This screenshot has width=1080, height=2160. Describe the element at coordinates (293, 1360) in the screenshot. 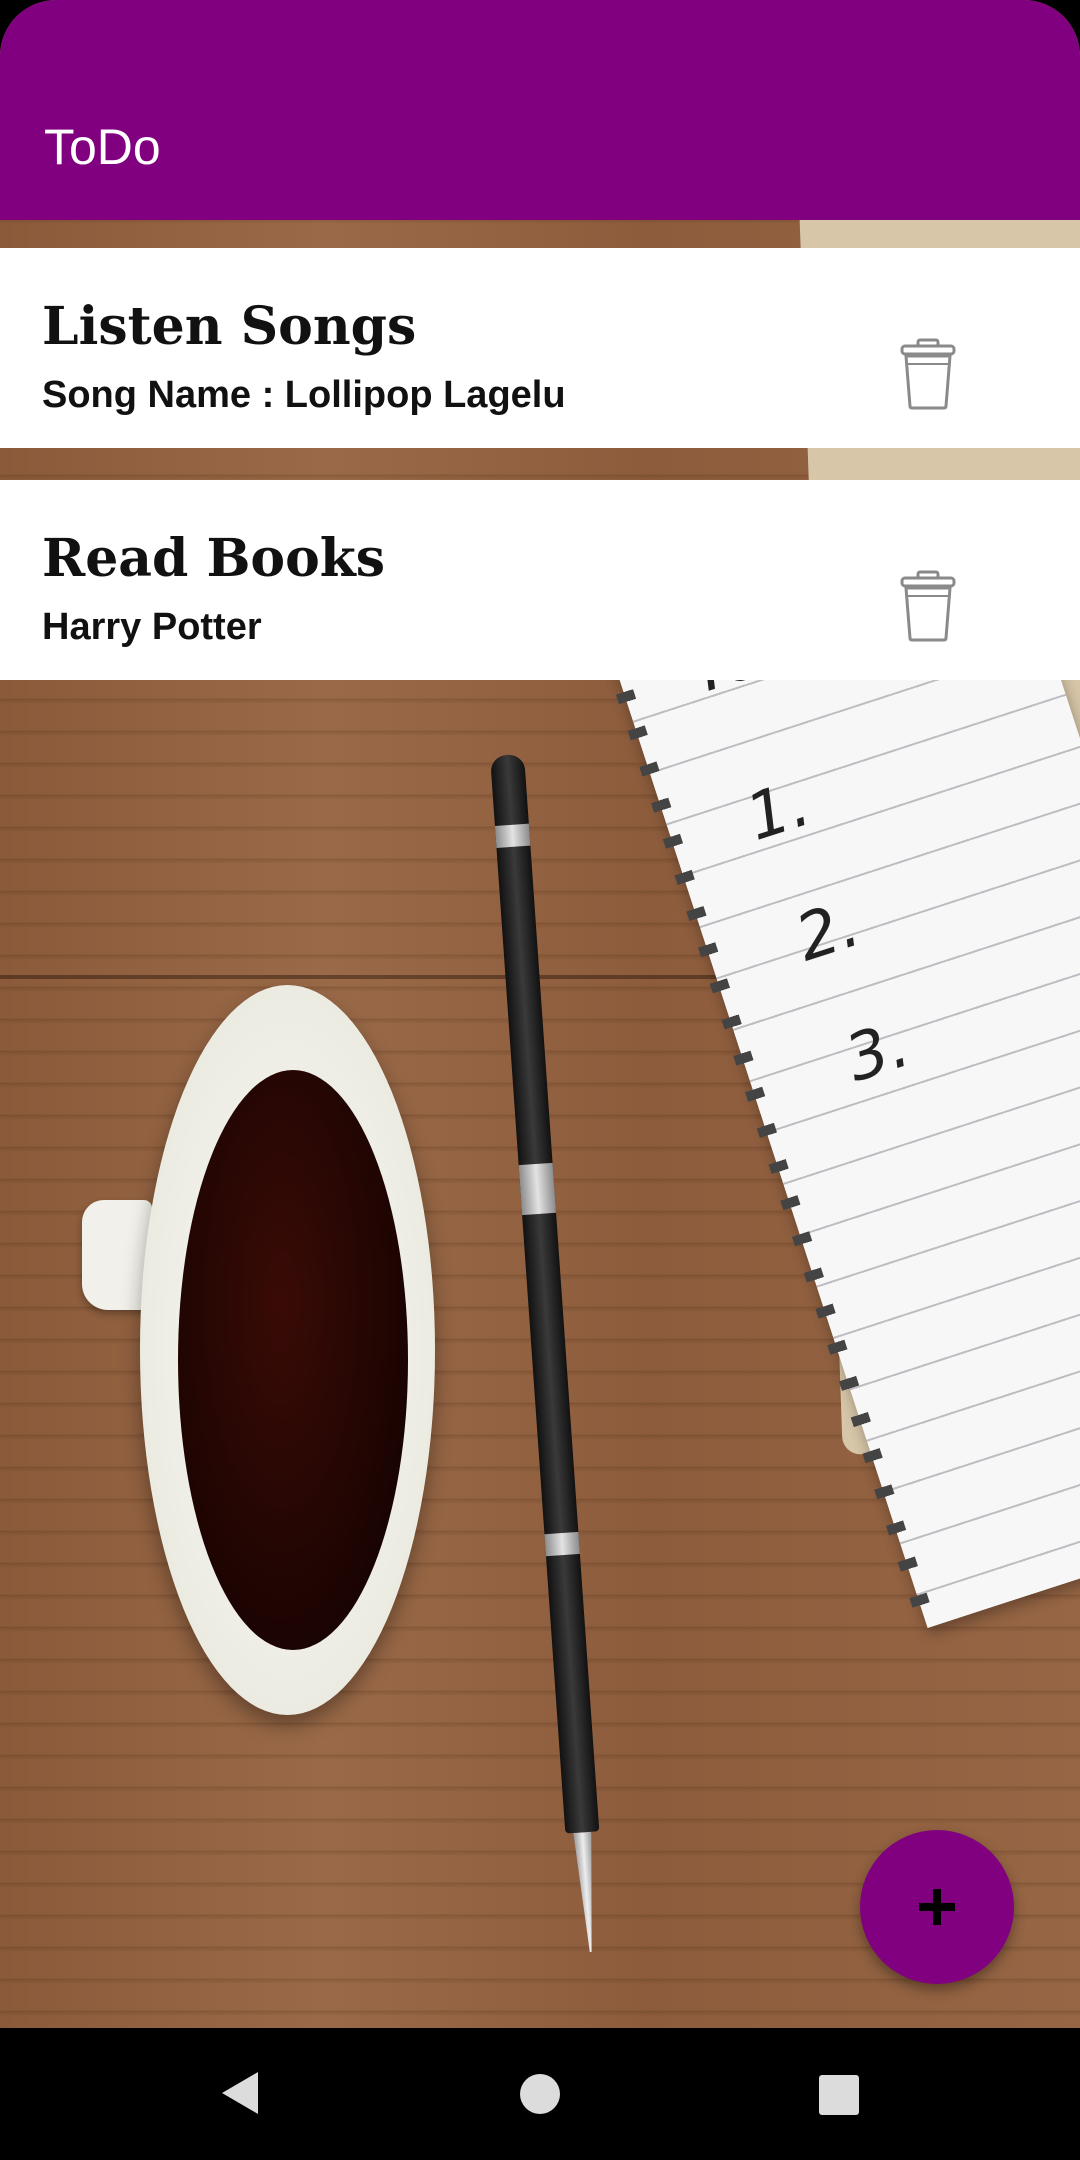

I see `coffee` at that location.